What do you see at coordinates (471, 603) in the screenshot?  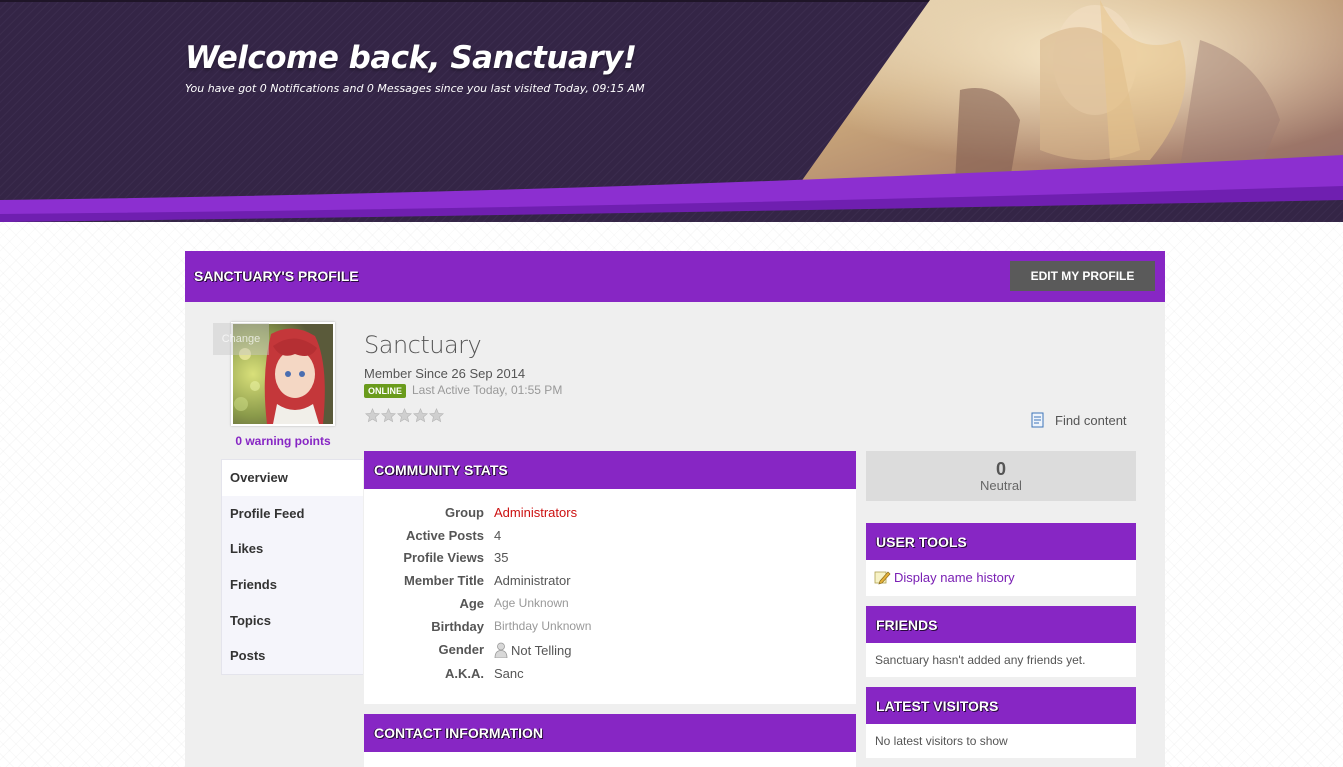 I see `stat-label: Age` at bounding box center [471, 603].